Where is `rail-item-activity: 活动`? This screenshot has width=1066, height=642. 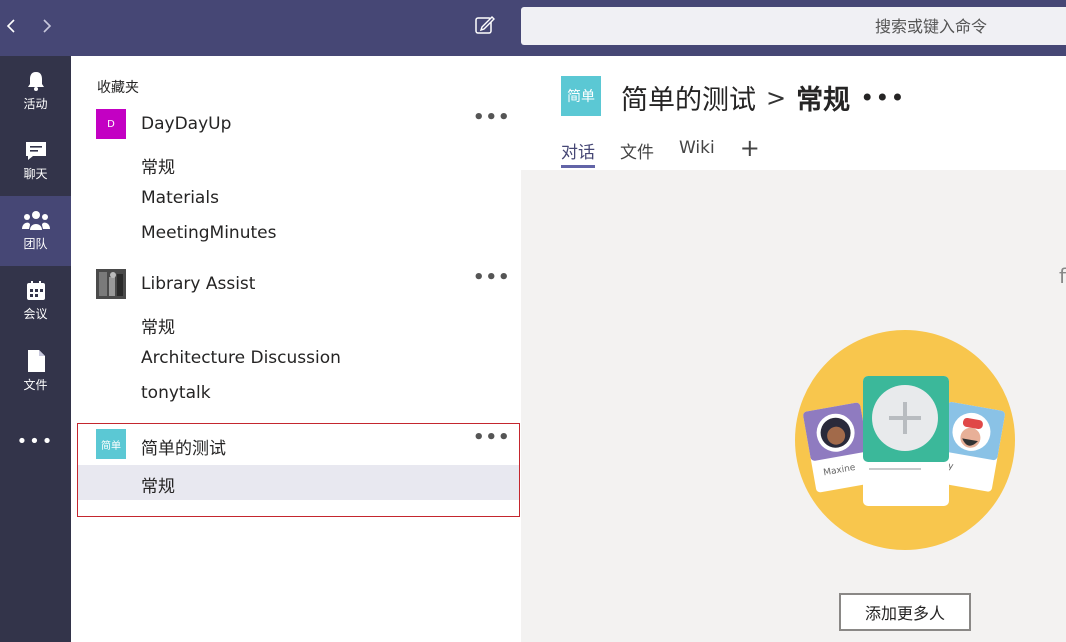 rail-item-activity: 活动 is located at coordinates (35, 91).